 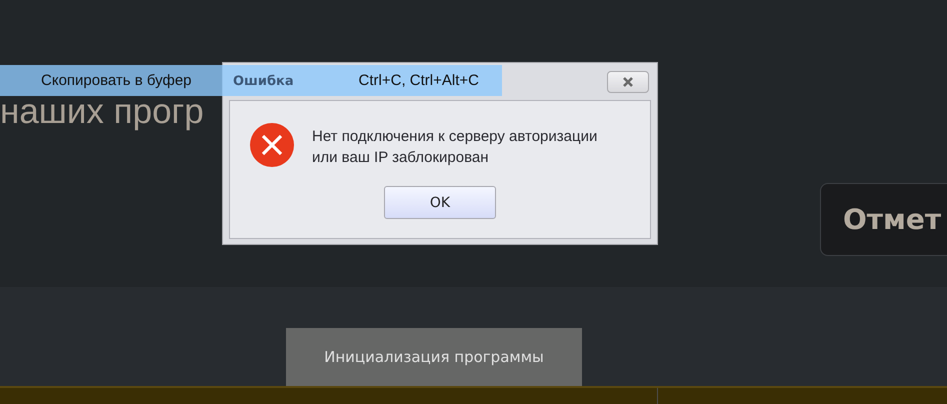 What do you see at coordinates (434, 357) in the screenshot?
I see `status-label: Инициализация программы` at bounding box center [434, 357].